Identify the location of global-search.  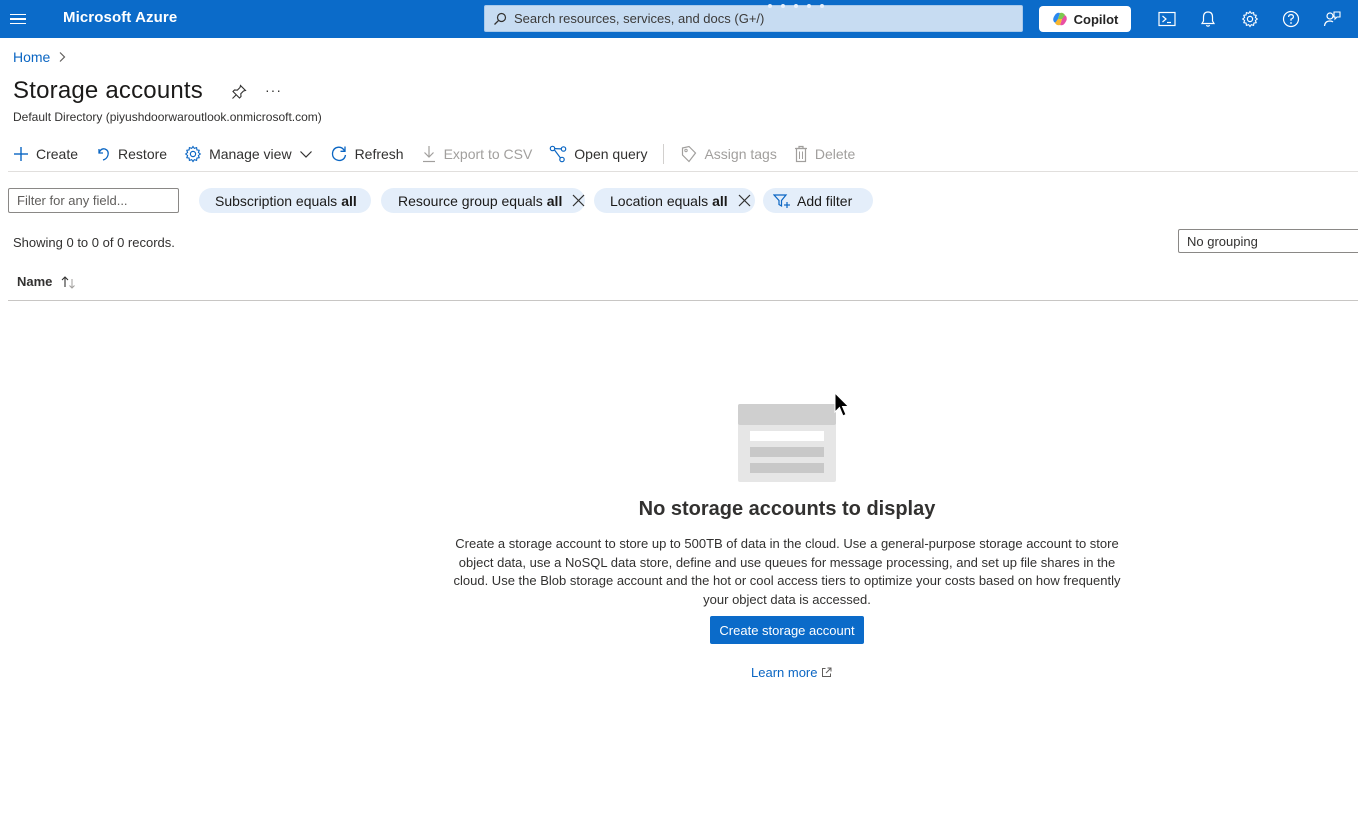
(753, 18).